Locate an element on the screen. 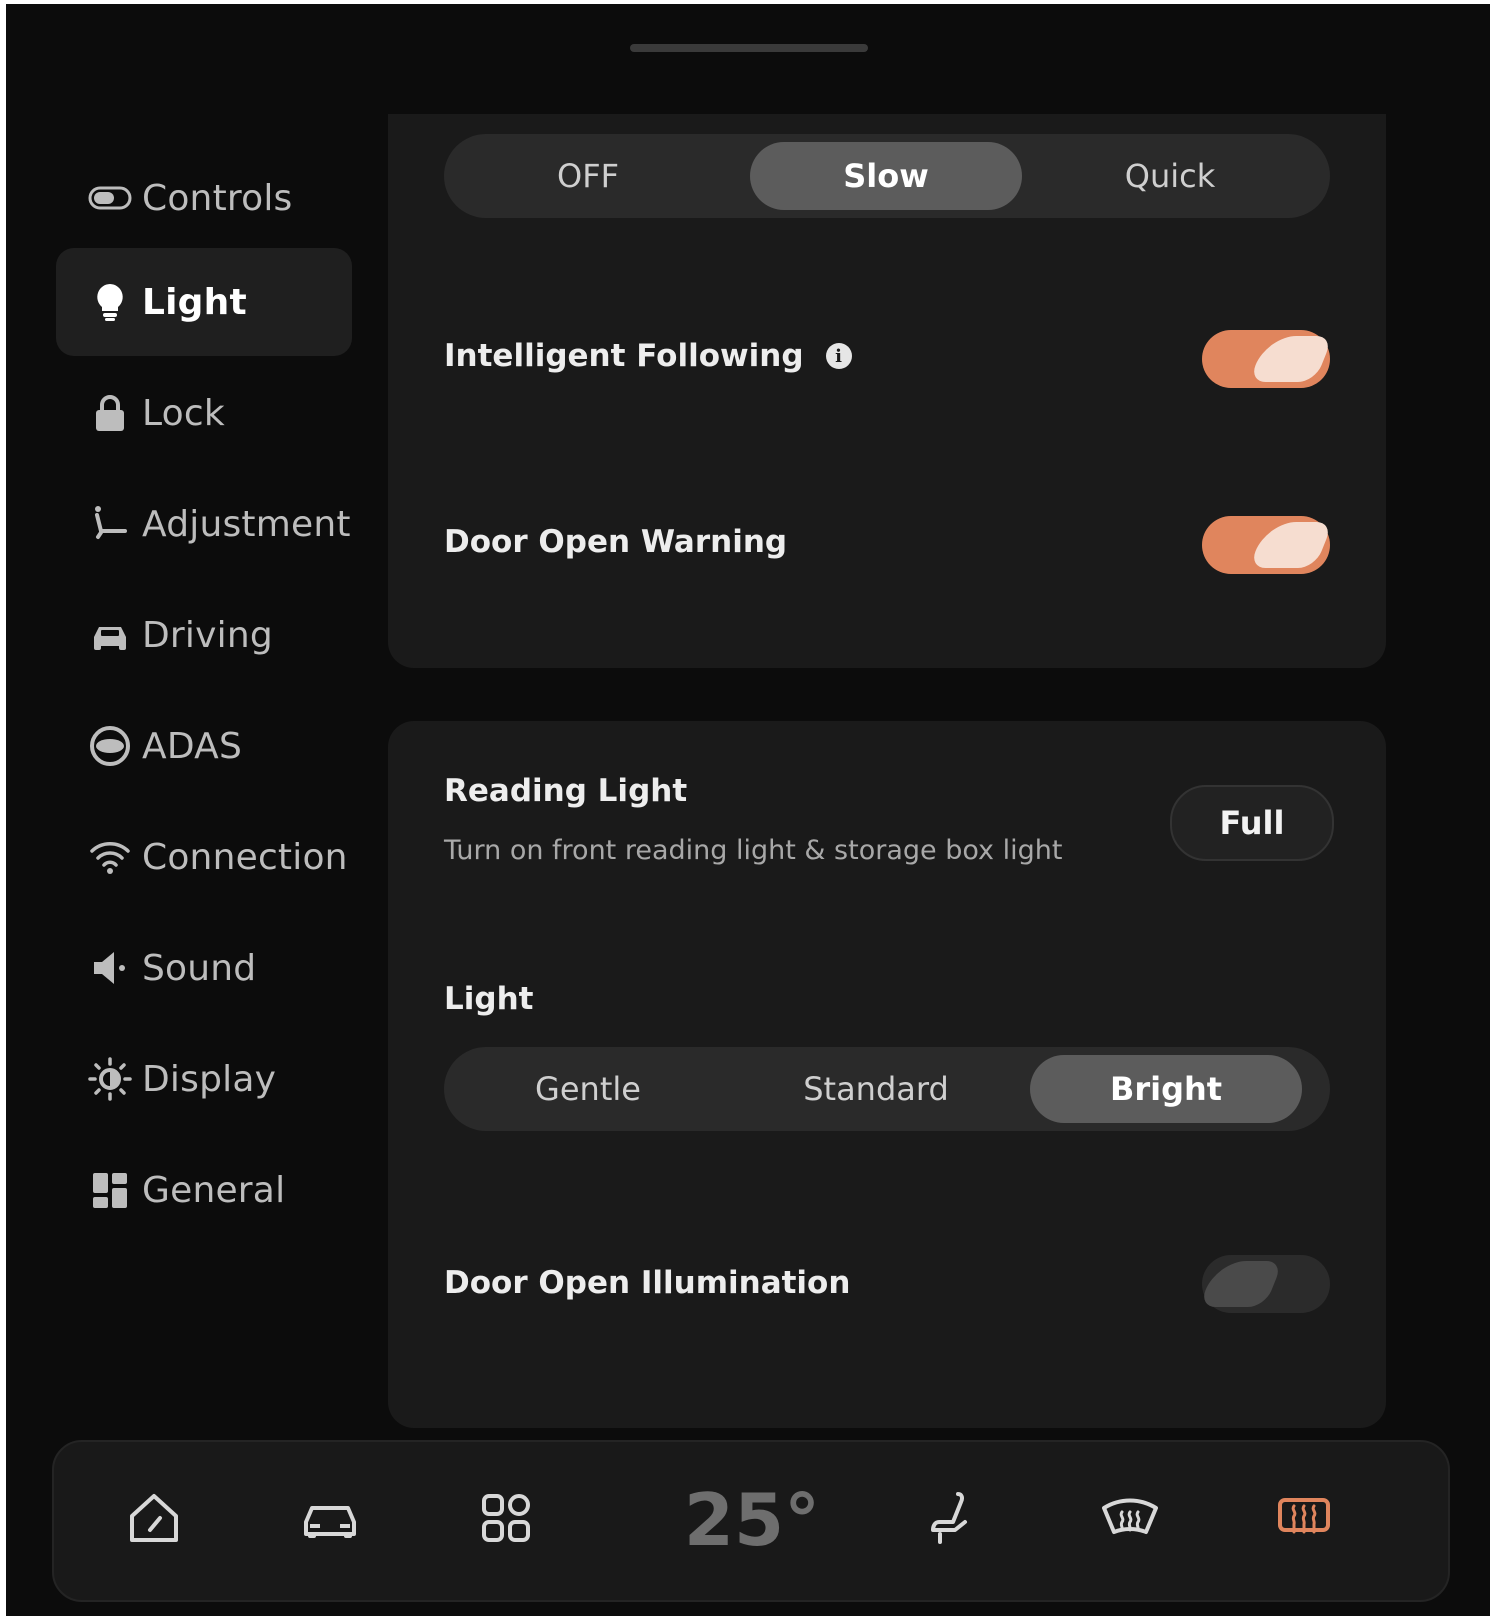 Image resolution: width=1496 pixels, height=1616 pixels. bottom-dock: 25° is located at coordinates (751, 1521).